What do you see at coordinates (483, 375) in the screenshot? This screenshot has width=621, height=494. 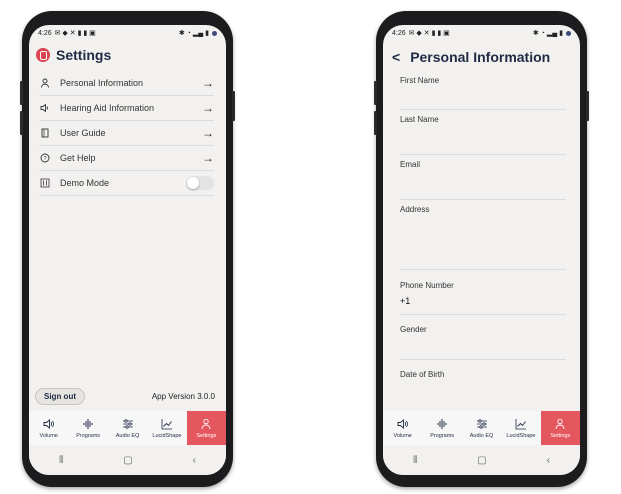 I see `date-of-birth-field: Date of Birth` at bounding box center [483, 375].